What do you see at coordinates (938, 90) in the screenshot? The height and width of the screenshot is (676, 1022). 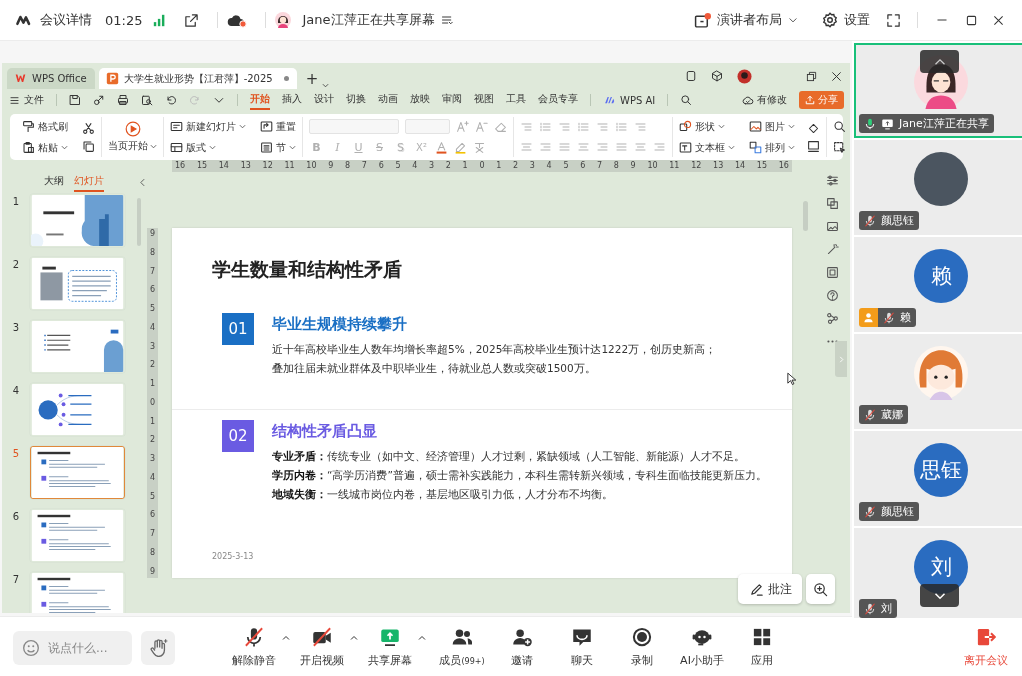 I see `video-tile: Jane江萍正在共享` at bounding box center [938, 90].